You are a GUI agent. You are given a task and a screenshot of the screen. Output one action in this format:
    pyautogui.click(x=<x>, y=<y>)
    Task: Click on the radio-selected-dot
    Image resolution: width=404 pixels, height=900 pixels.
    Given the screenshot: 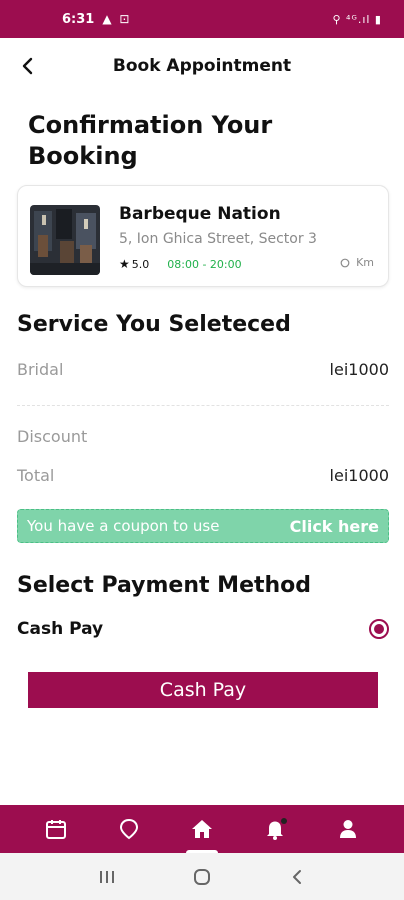 What is the action you would take?
    pyautogui.click(x=379, y=629)
    